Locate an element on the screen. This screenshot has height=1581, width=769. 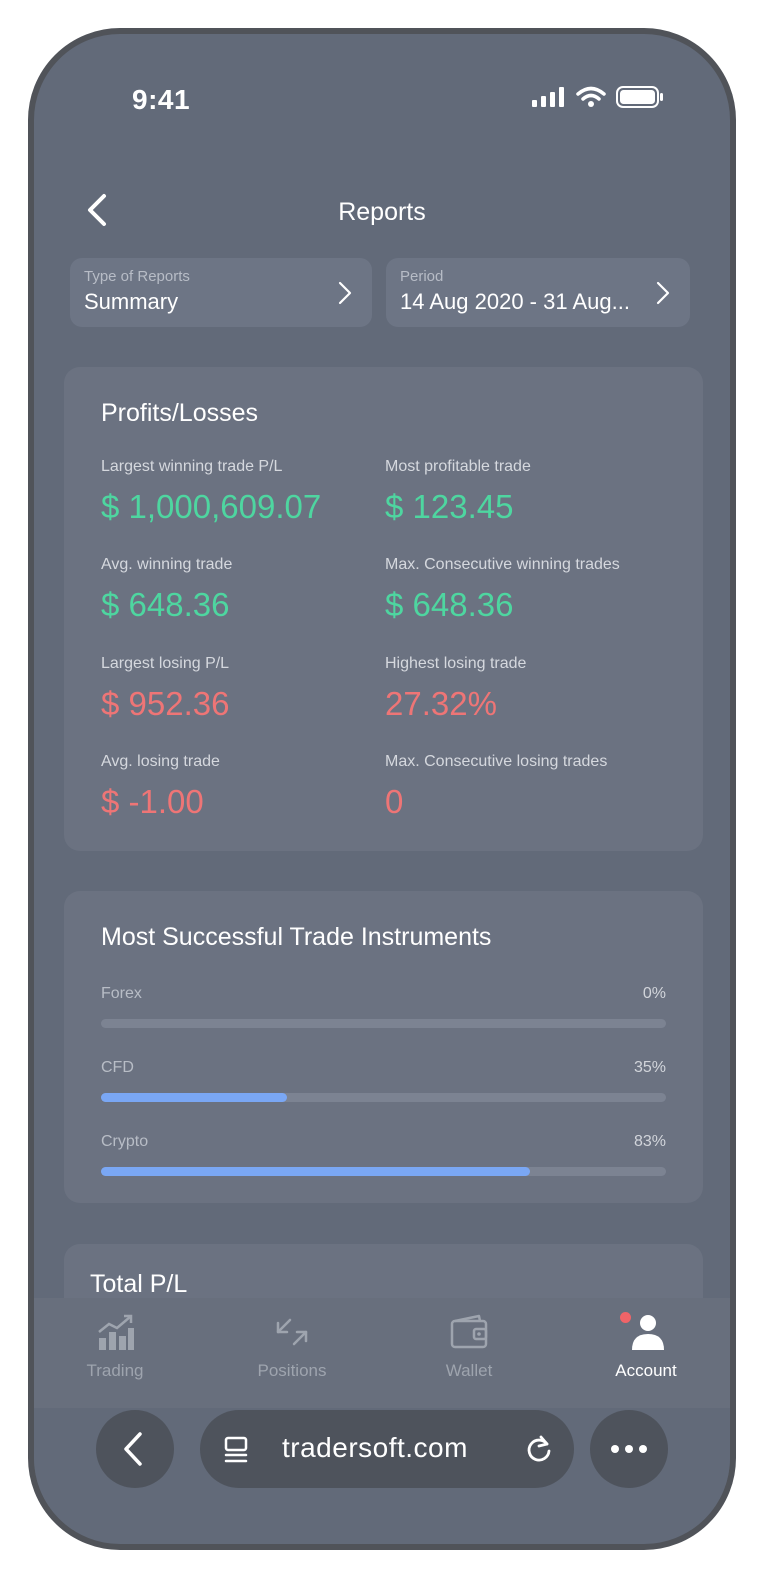
browser-url-bar: tradersoft.com is located at coordinates (387, 1449).